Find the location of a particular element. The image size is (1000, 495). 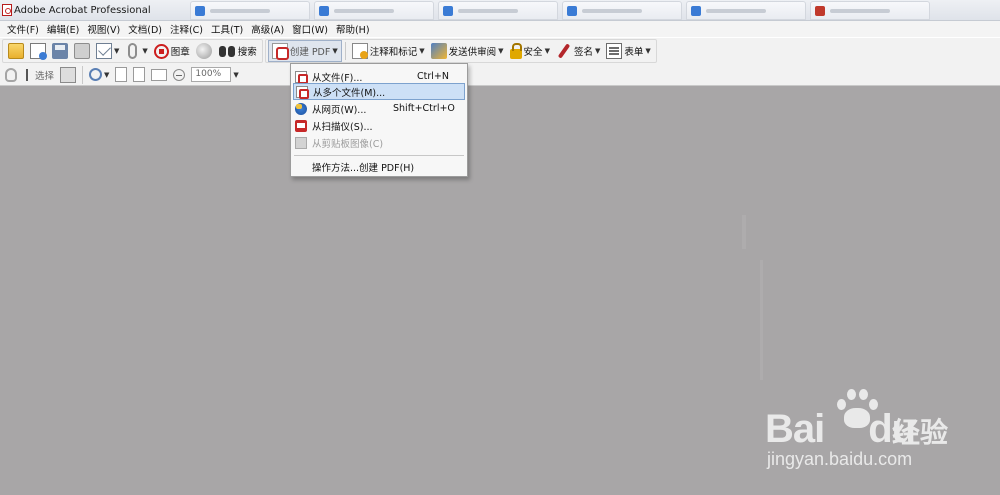

organizer-button is located at coordinates (38, 51).